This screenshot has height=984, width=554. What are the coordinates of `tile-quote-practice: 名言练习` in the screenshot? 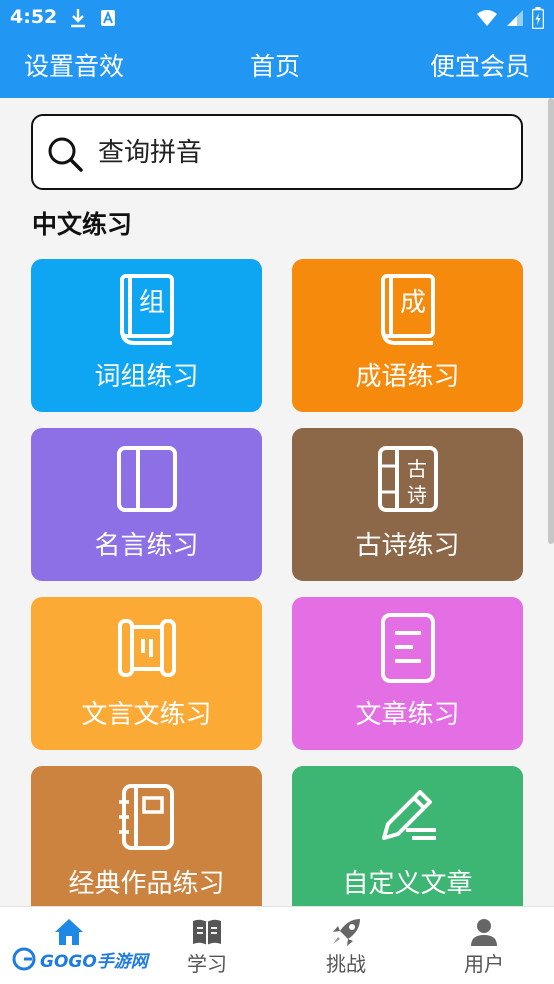 It's located at (146, 504).